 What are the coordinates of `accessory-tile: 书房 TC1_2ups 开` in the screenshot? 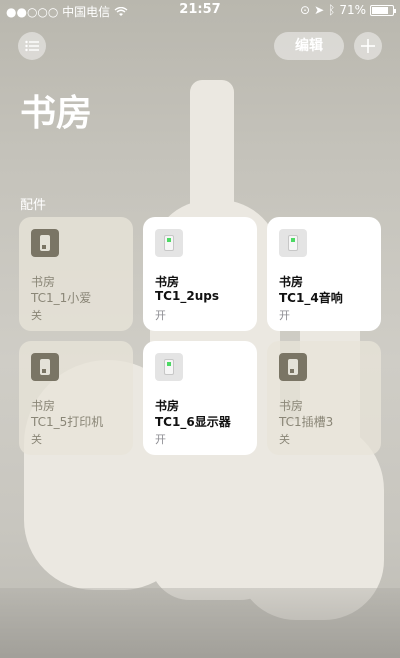 It's located at (200, 274).